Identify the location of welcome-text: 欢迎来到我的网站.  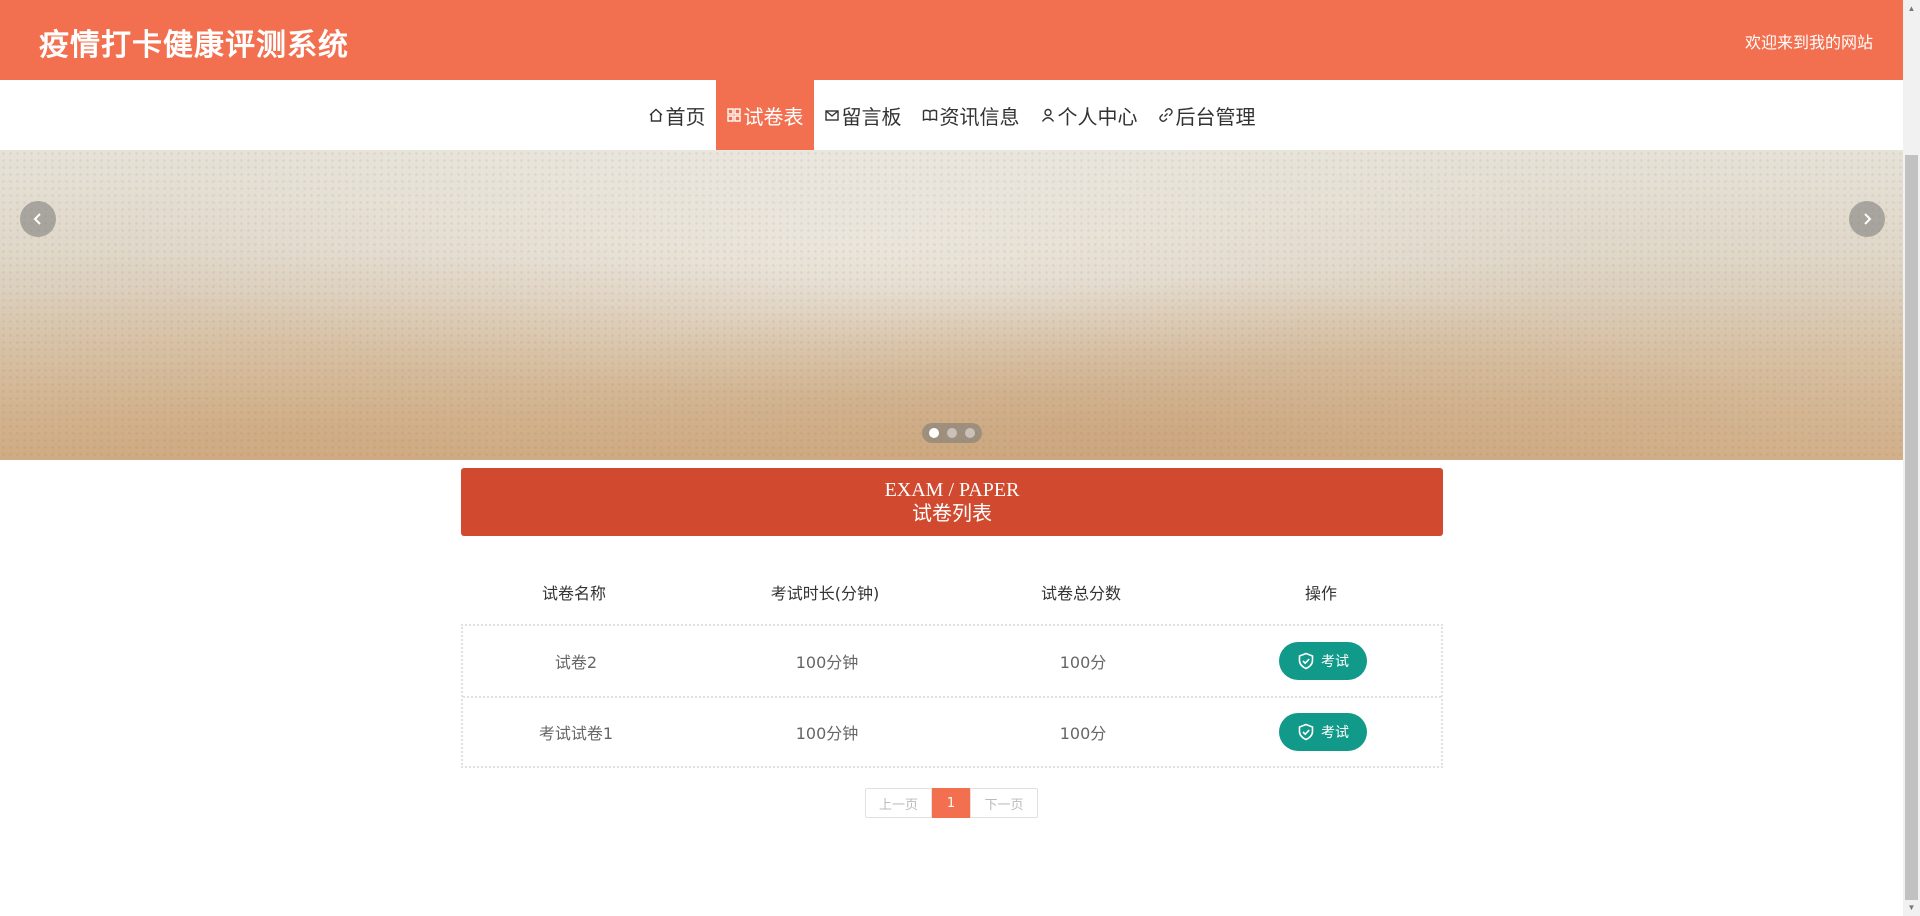
(1808, 42).